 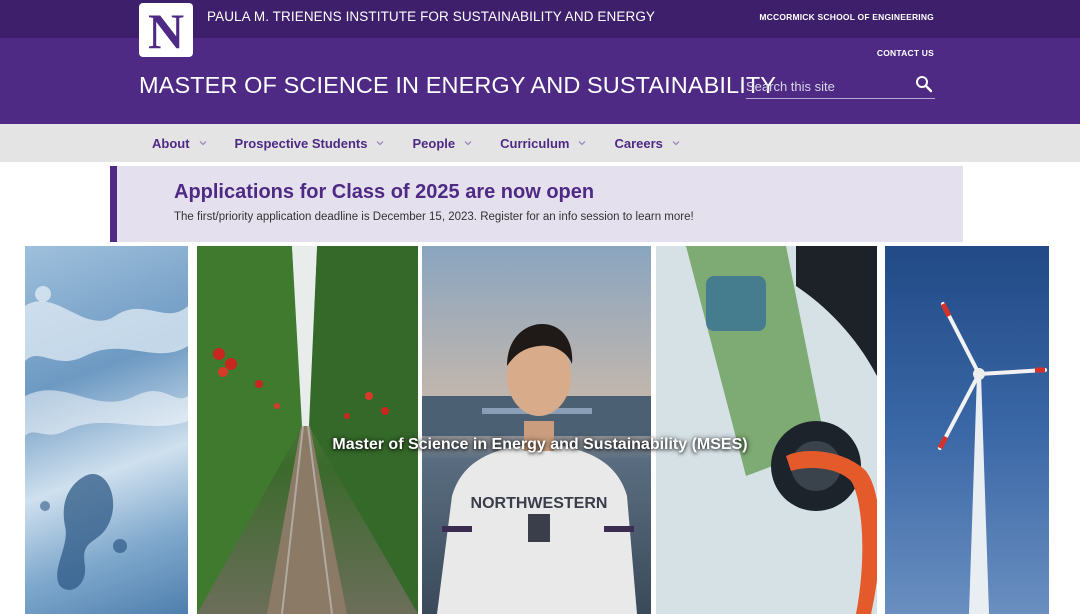 I want to click on northwestern-logo: N, so click(x=166, y=30).